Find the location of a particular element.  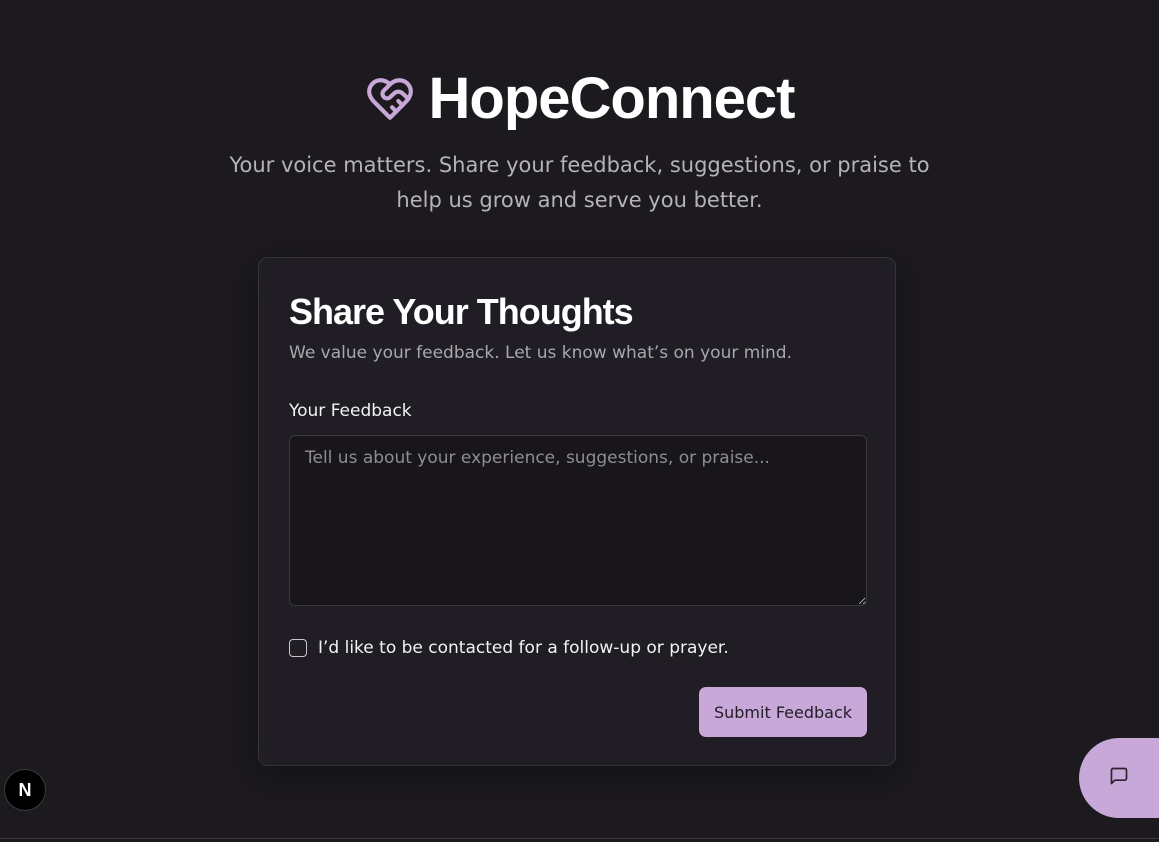

framework-badge-label: N is located at coordinates (25, 789).